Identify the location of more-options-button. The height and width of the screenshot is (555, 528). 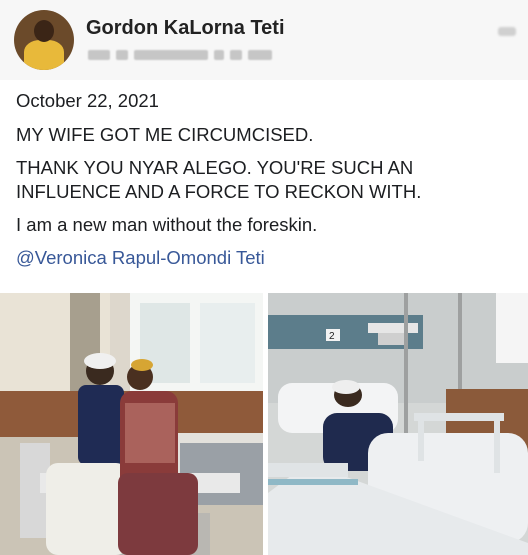
(502, 31).